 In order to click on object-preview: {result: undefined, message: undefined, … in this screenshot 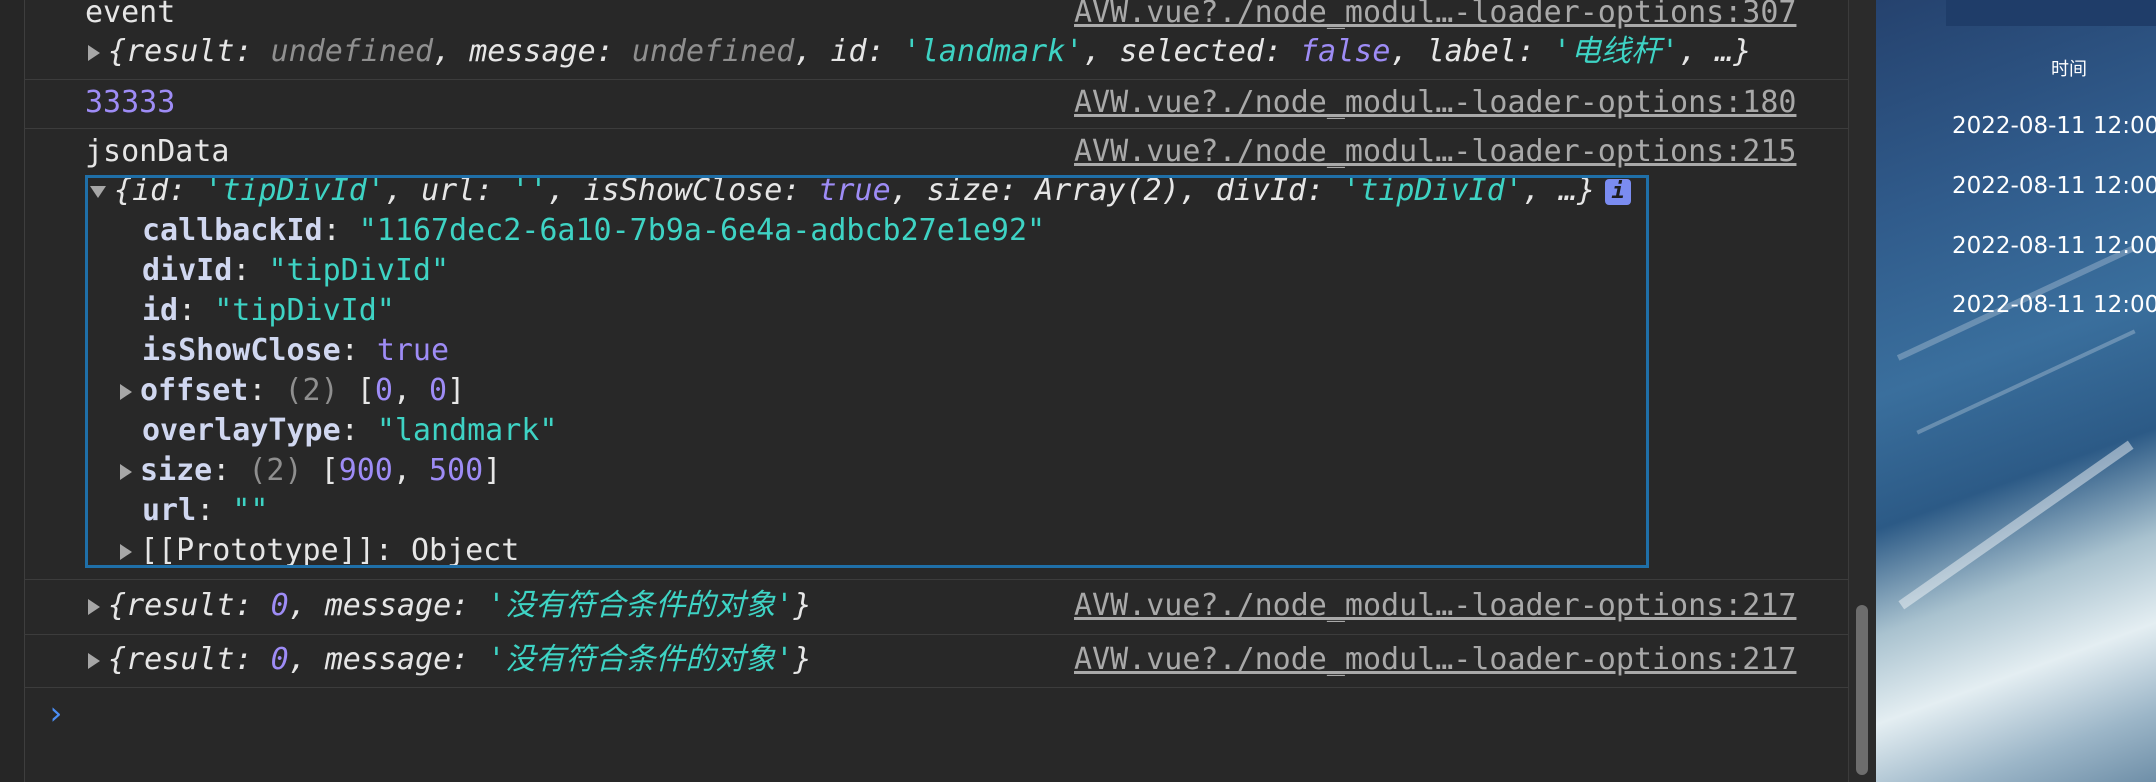, I will do `click(919, 52)`.